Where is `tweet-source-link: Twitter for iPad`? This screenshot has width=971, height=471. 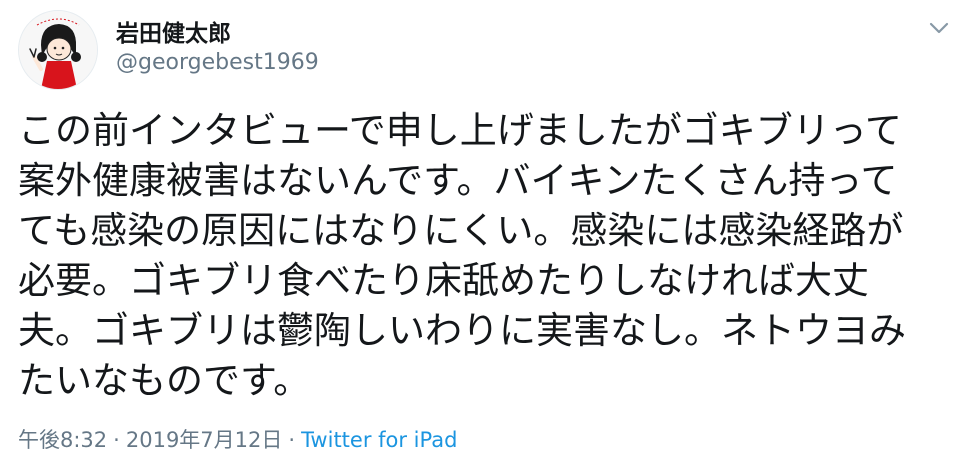 tweet-source-link: Twitter for iPad is located at coordinates (379, 440).